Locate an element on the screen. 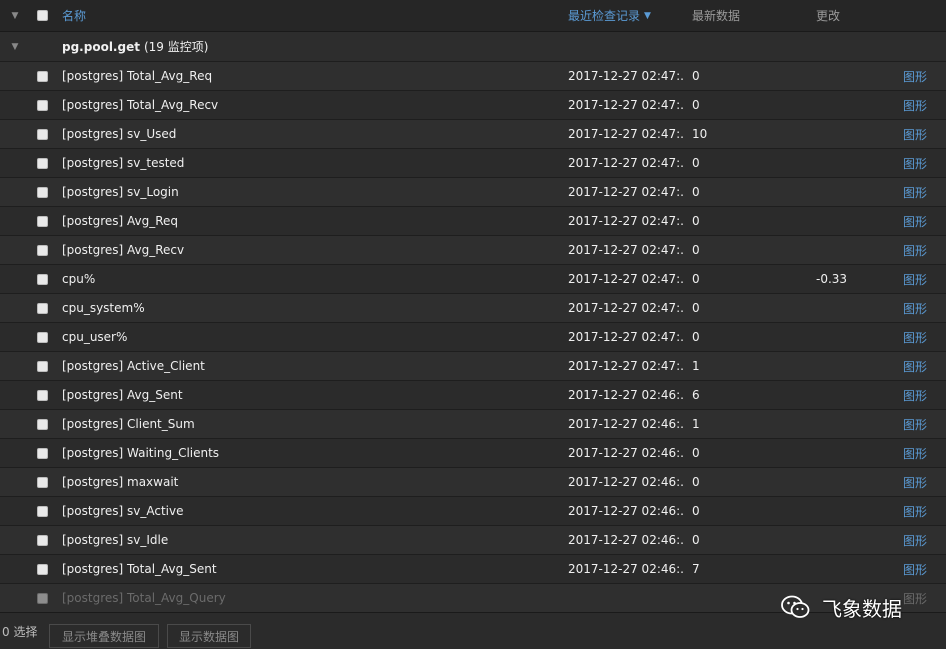 This screenshot has height=649, width=946. item-name: [postgres] Total_Avg_Recv is located at coordinates (140, 105).